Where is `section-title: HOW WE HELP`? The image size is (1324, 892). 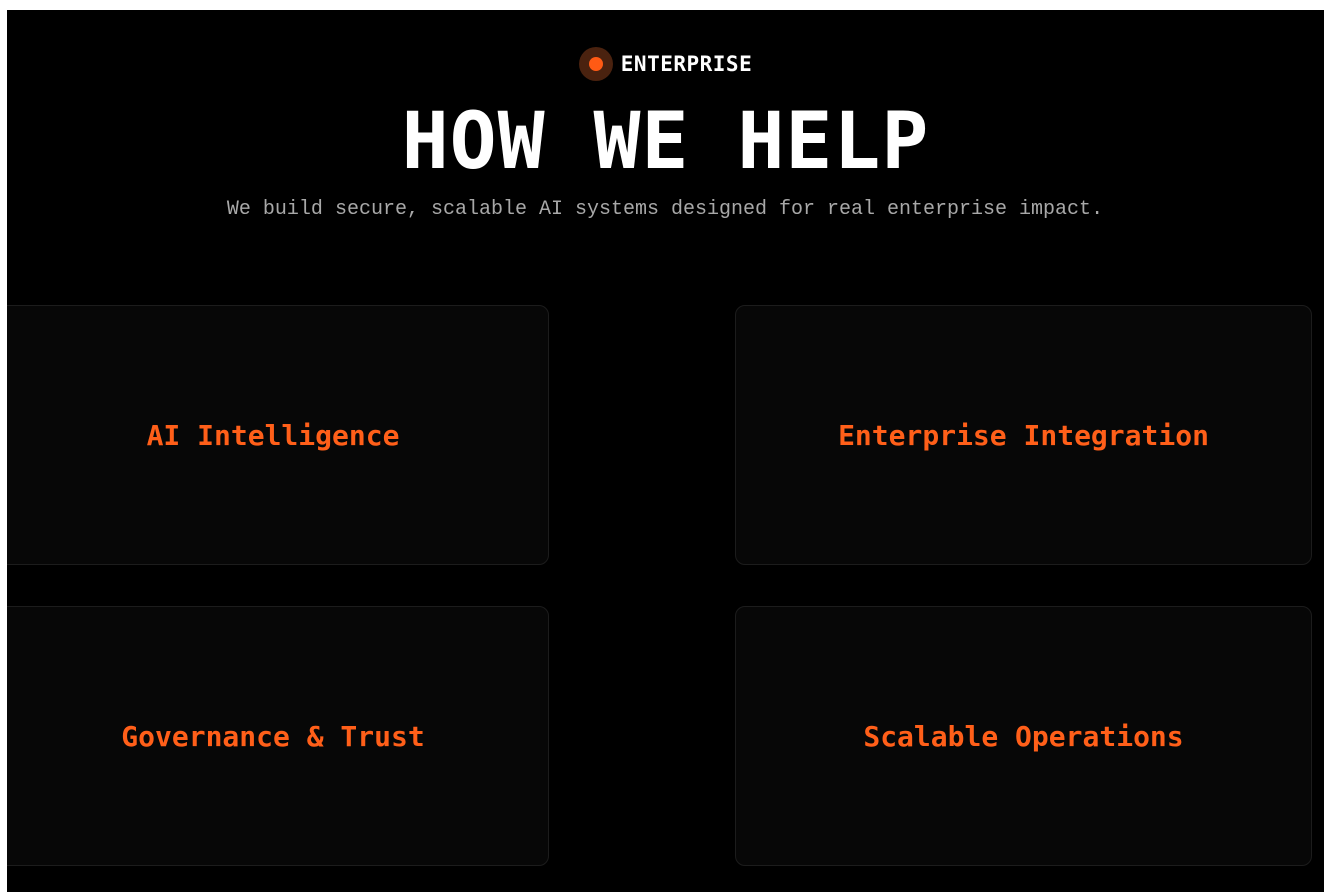
section-title: HOW WE HELP is located at coordinates (665, 142).